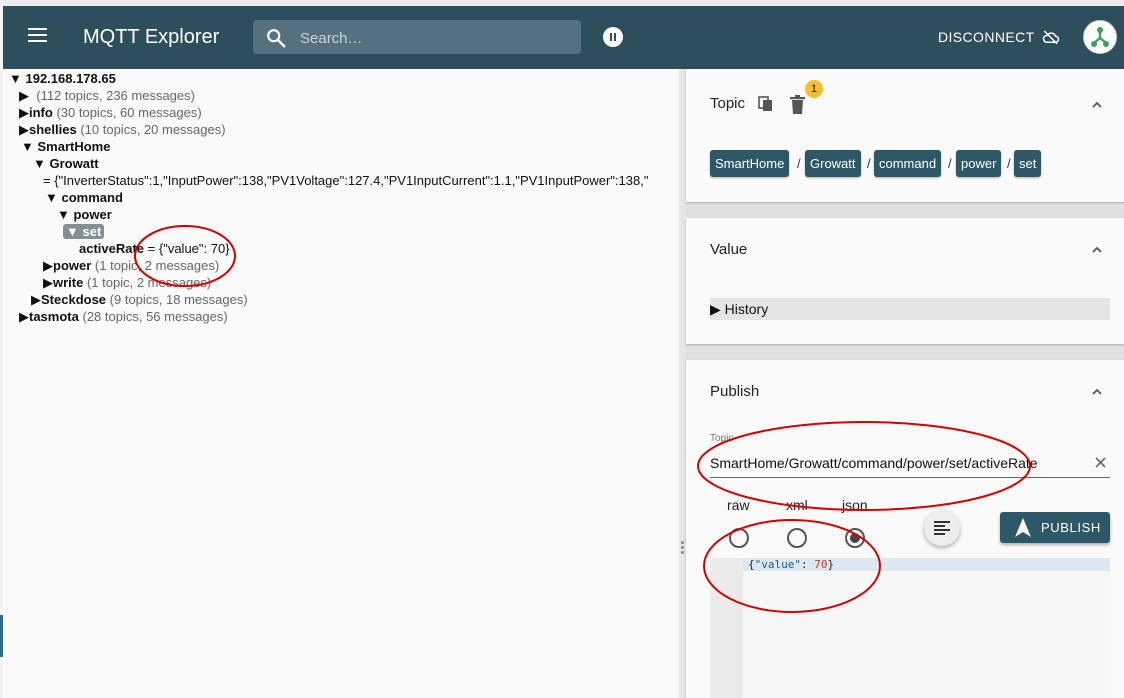  Describe the element at coordinates (154, 248) in the screenshot. I see `tree-node-activerate: activeRate = {"value": 70}` at that location.